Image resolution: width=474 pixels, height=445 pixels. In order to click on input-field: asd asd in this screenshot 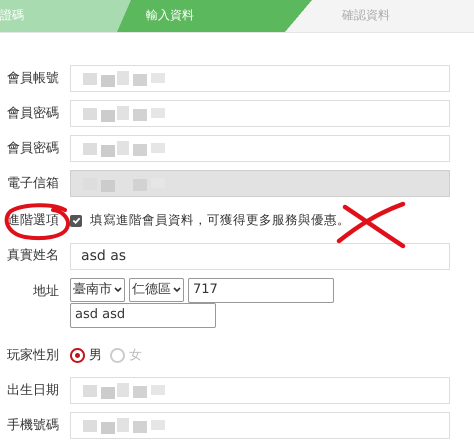, I will do `click(143, 315)`.